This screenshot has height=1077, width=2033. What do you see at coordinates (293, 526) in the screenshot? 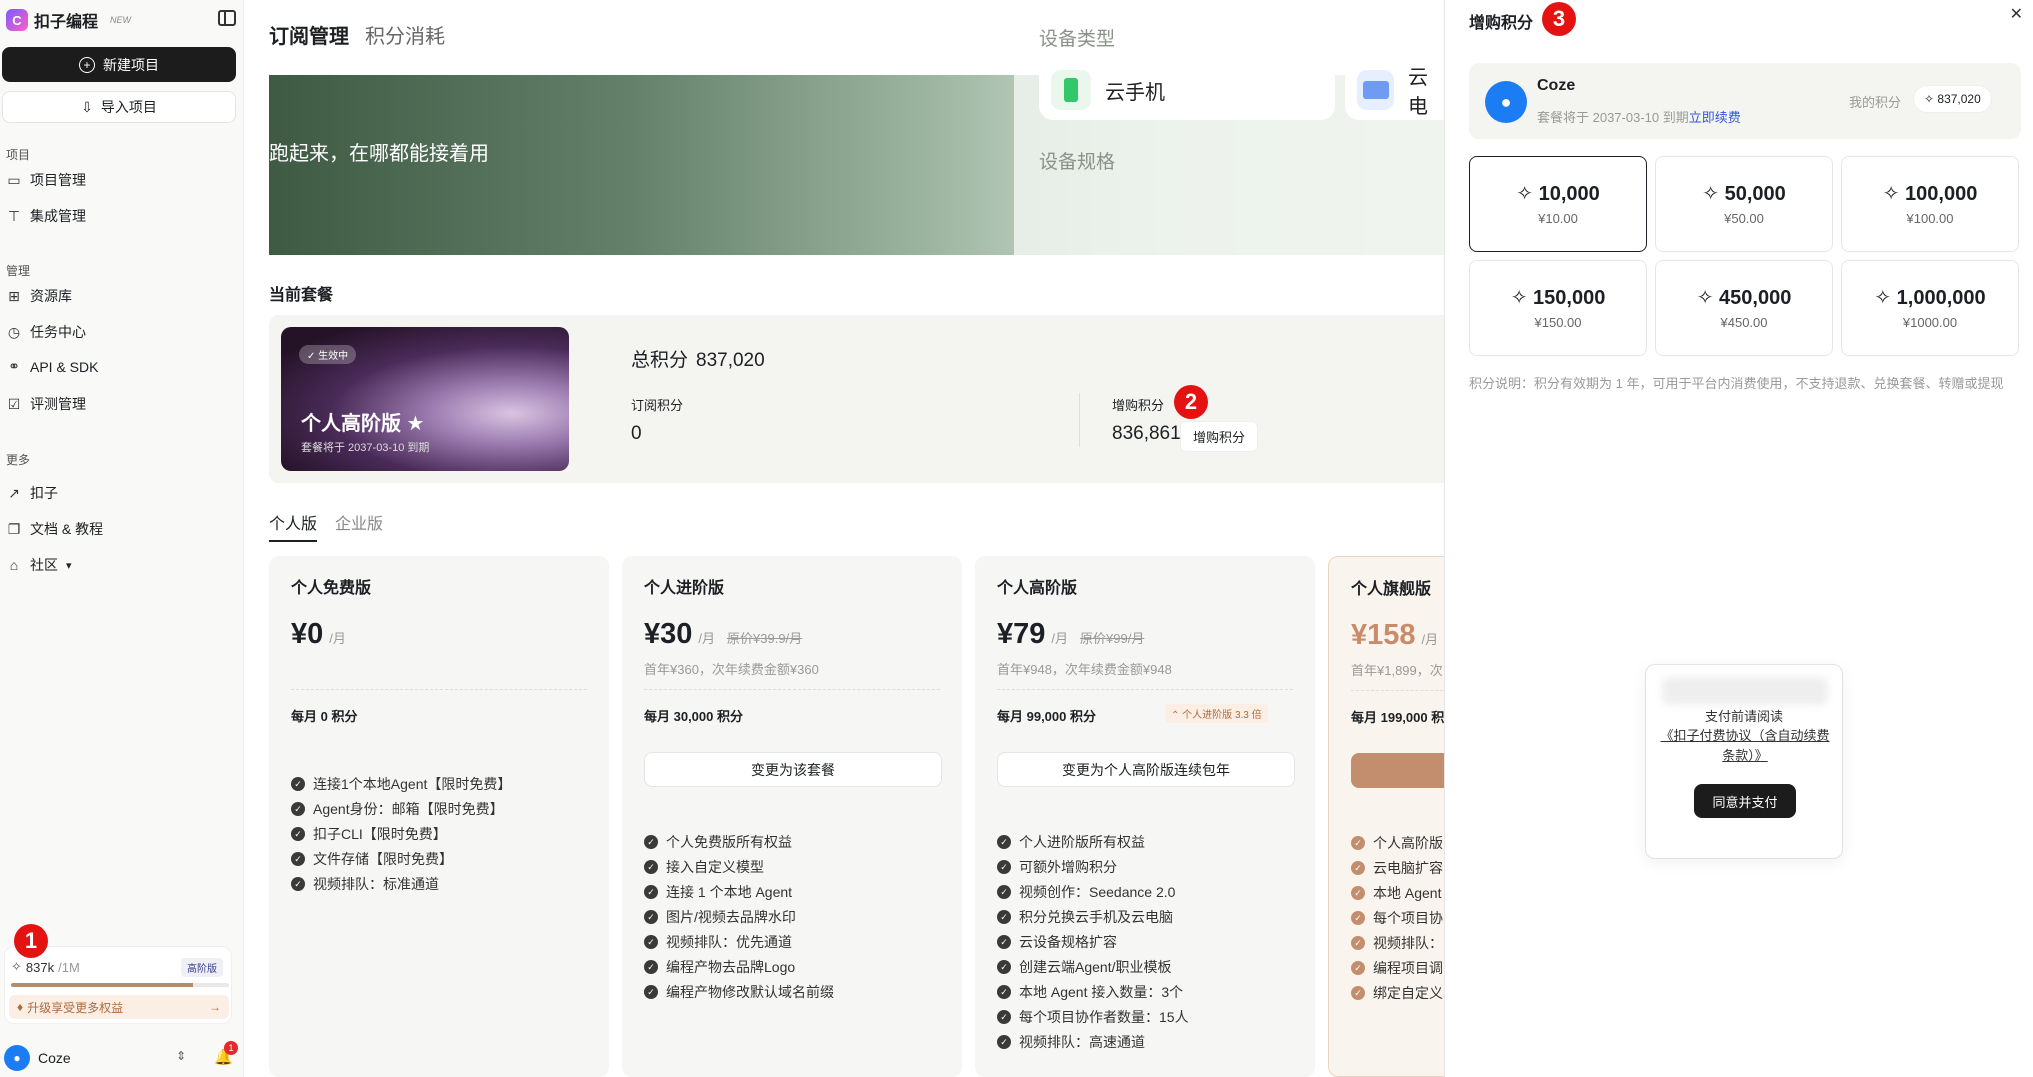
I see `tab-personal: 个人版` at bounding box center [293, 526].